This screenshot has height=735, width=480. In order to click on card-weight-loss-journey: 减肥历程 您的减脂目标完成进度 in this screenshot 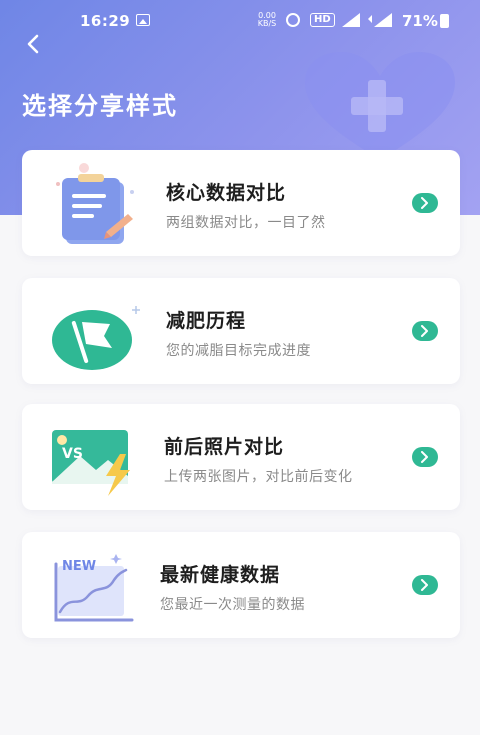, I will do `click(241, 331)`.